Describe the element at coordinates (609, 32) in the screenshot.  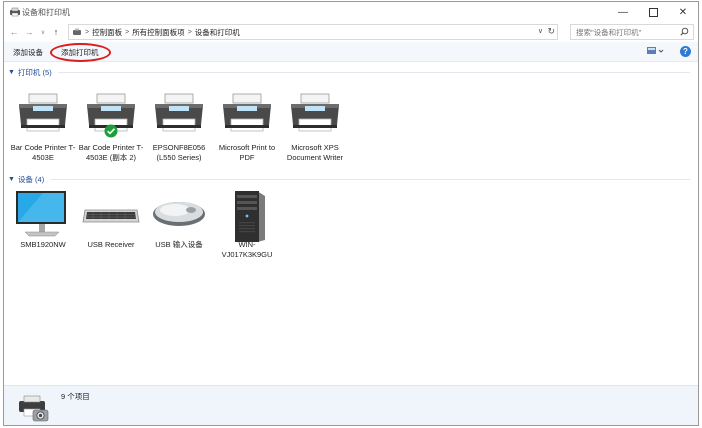
I see `search-placeholder: 搜索"设备和打印机"` at that location.